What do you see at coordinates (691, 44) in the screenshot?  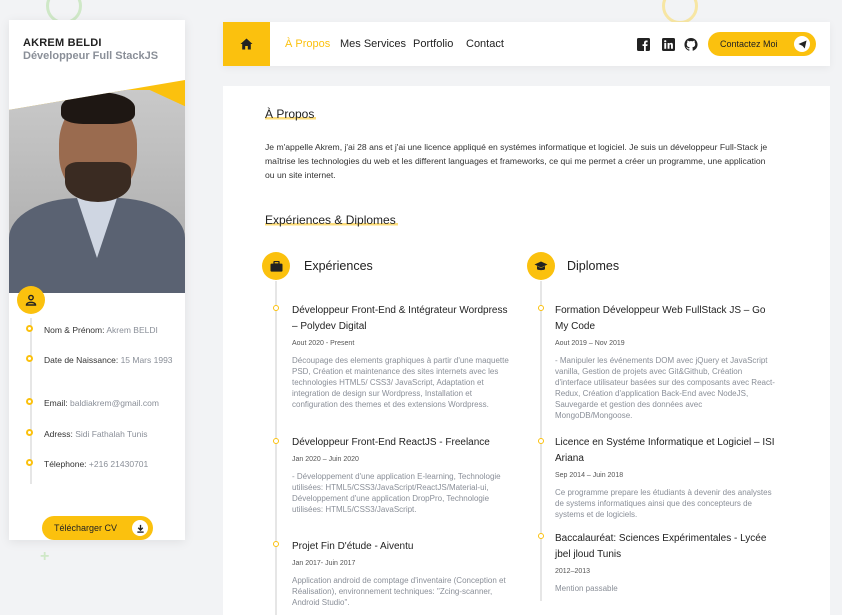 I see `github-icon` at bounding box center [691, 44].